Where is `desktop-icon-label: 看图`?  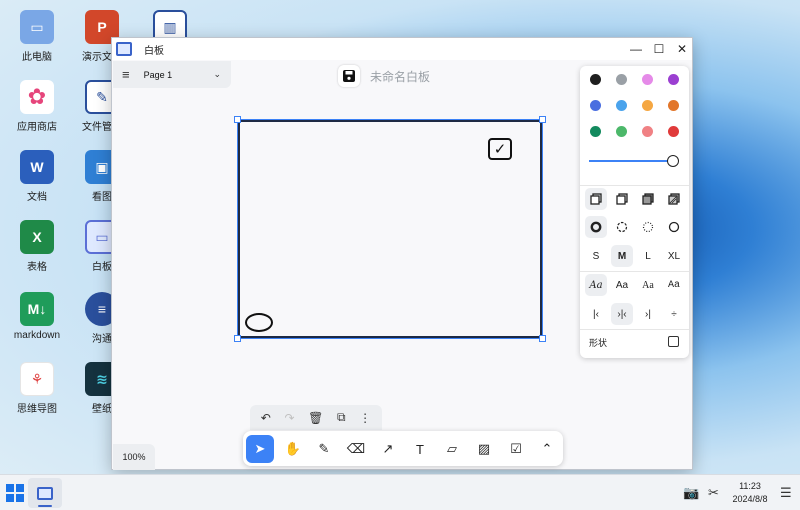 desktop-icon-label: 看图 is located at coordinates (102, 197).